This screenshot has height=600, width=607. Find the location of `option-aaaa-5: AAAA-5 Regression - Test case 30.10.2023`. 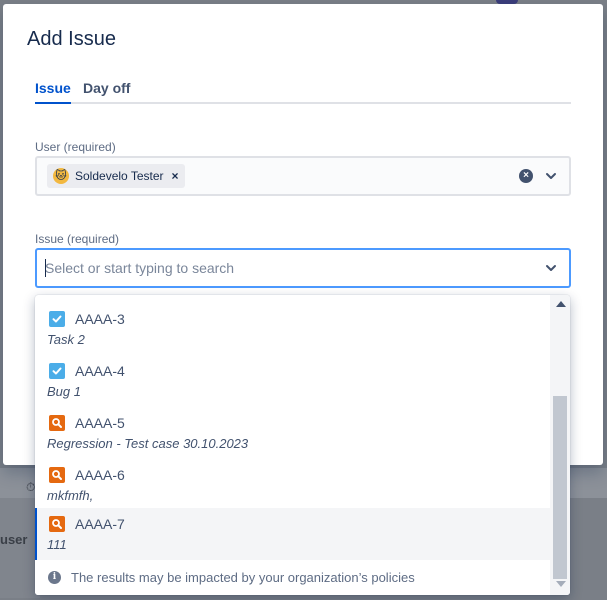

option-aaaa-5: AAAA-5 Regression - Test case 30.10.2023 is located at coordinates (292, 433).